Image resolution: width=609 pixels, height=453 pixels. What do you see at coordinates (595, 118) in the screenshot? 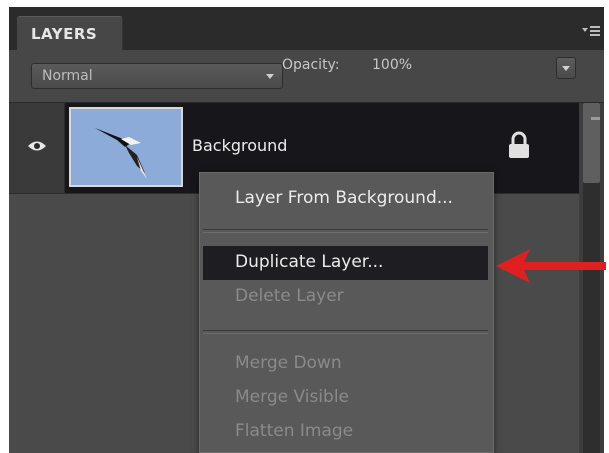
I see `scroll-grip-icon` at bounding box center [595, 118].